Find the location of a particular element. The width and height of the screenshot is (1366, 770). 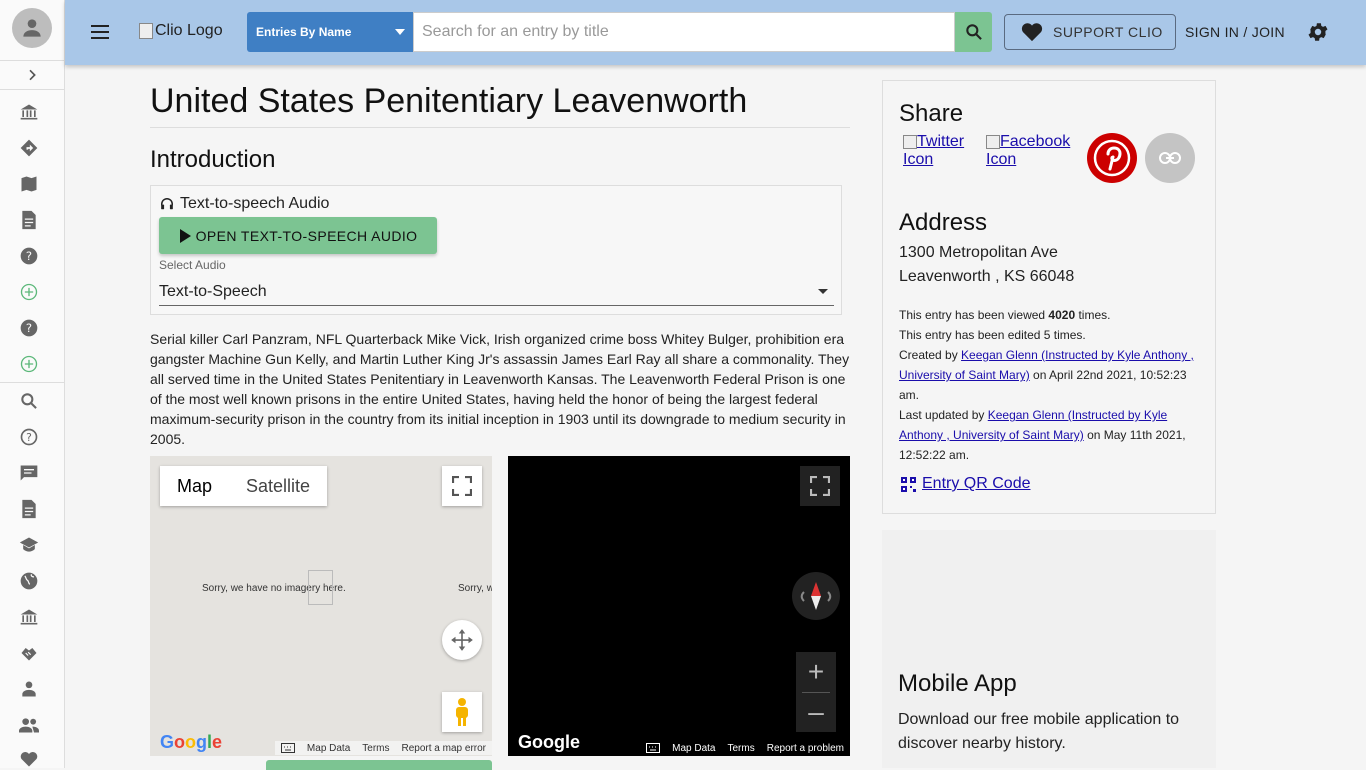

search-type-value: Entries By Name is located at coordinates (304, 32).